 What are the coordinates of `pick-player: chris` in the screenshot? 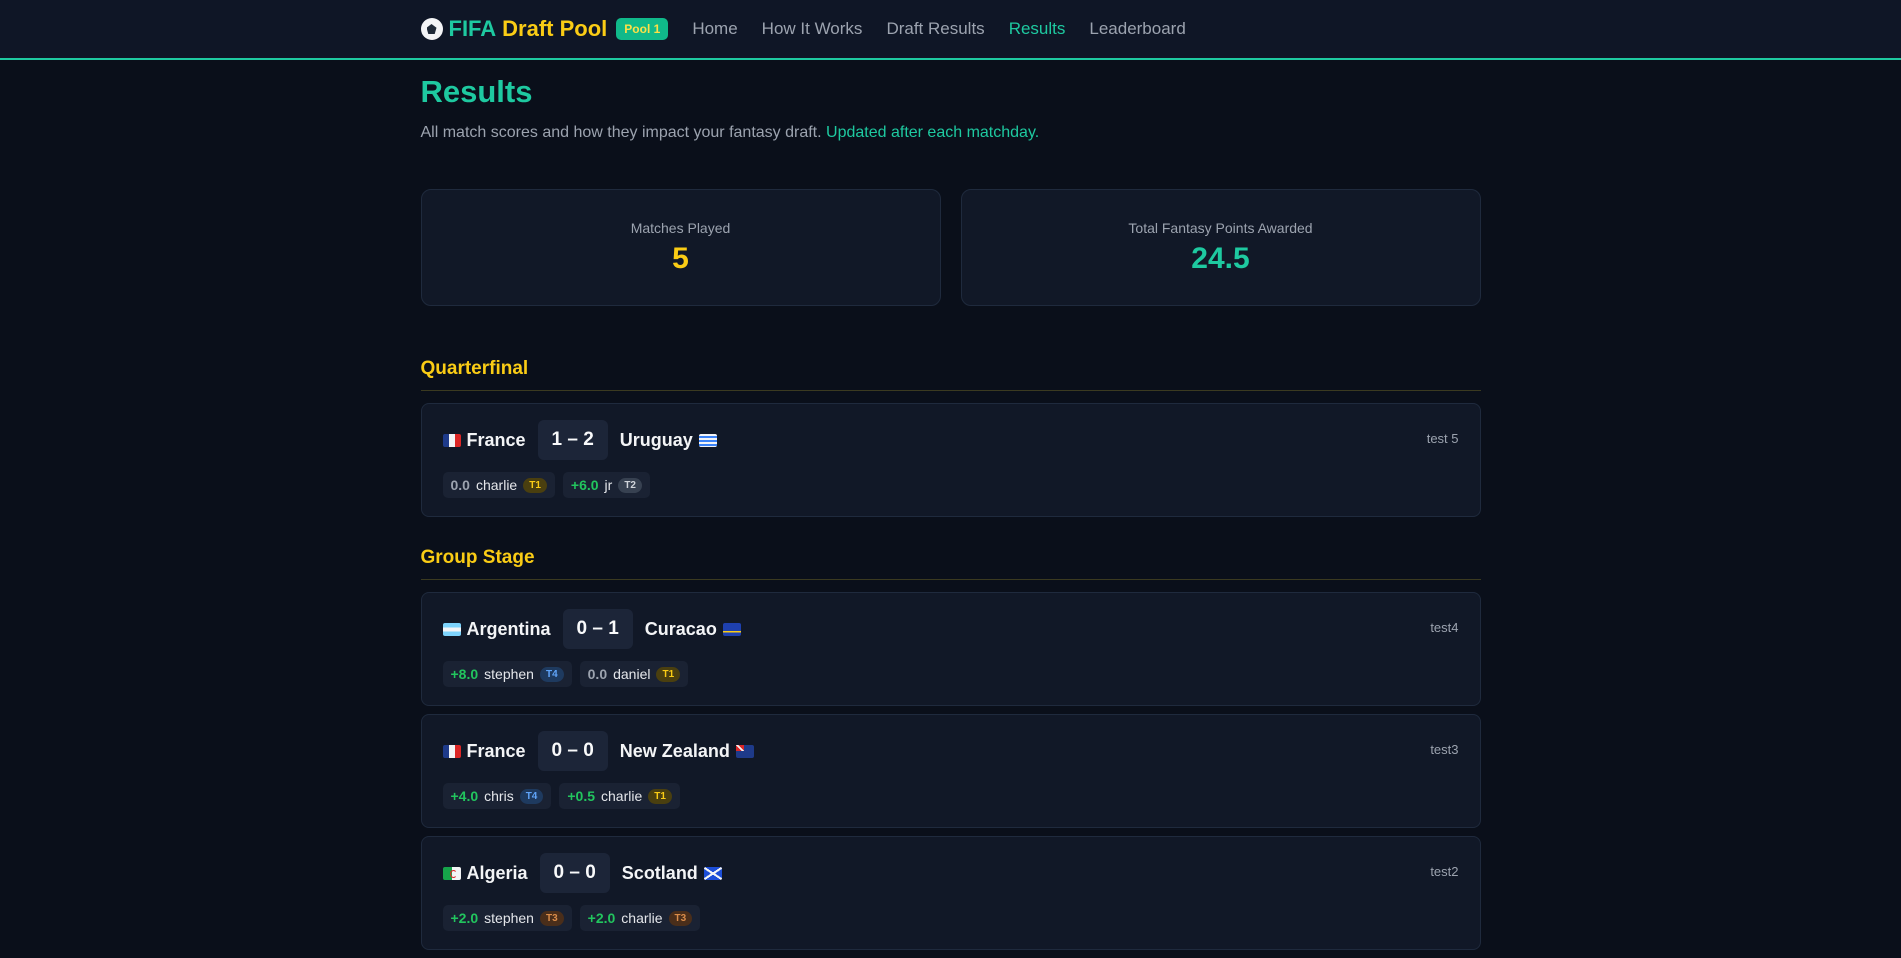 It's located at (499, 796).